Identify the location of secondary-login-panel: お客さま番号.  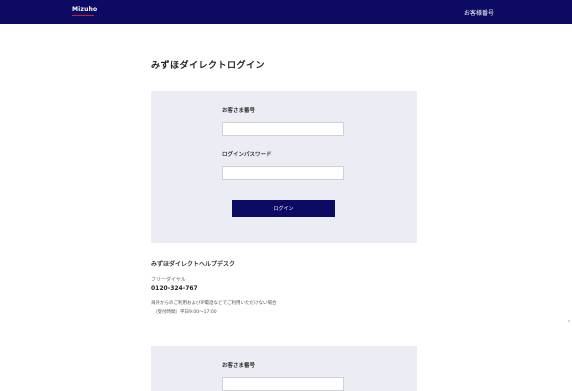
(284, 368).